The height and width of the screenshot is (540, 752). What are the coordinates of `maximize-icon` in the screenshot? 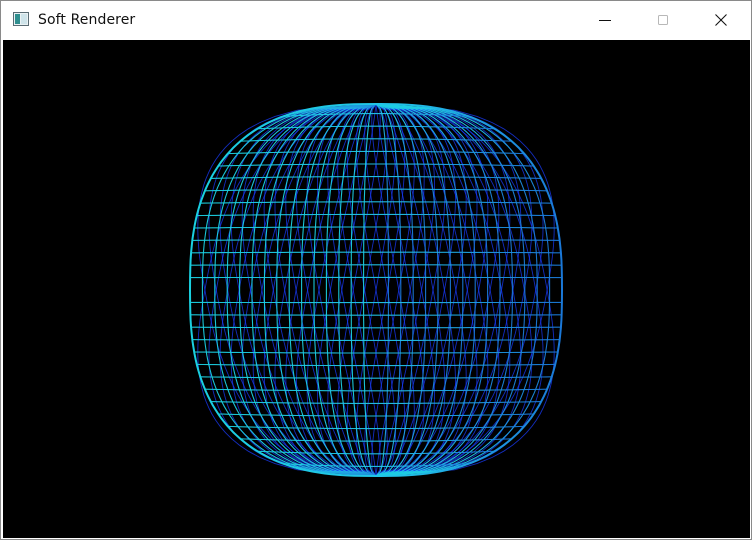 It's located at (663, 20).